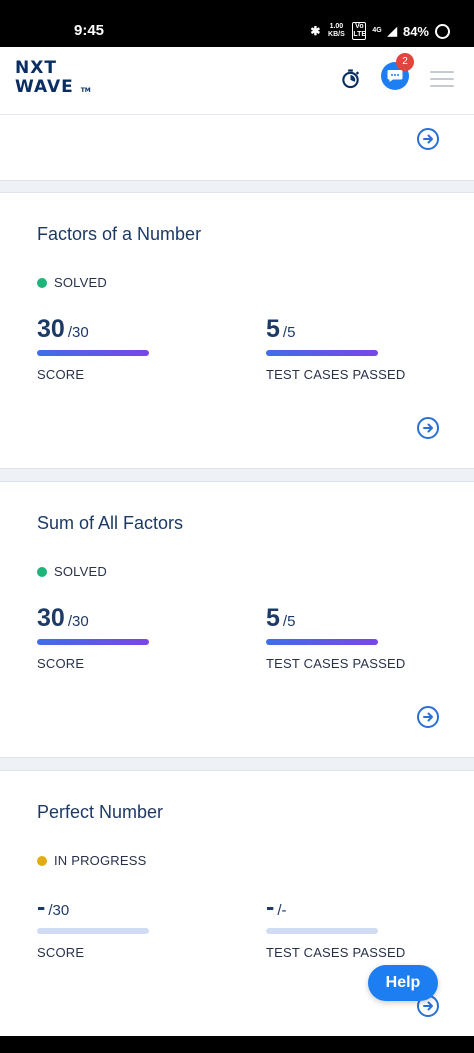  I want to click on nxtwave-logo: NXT WAVE TM, so click(53, 79).